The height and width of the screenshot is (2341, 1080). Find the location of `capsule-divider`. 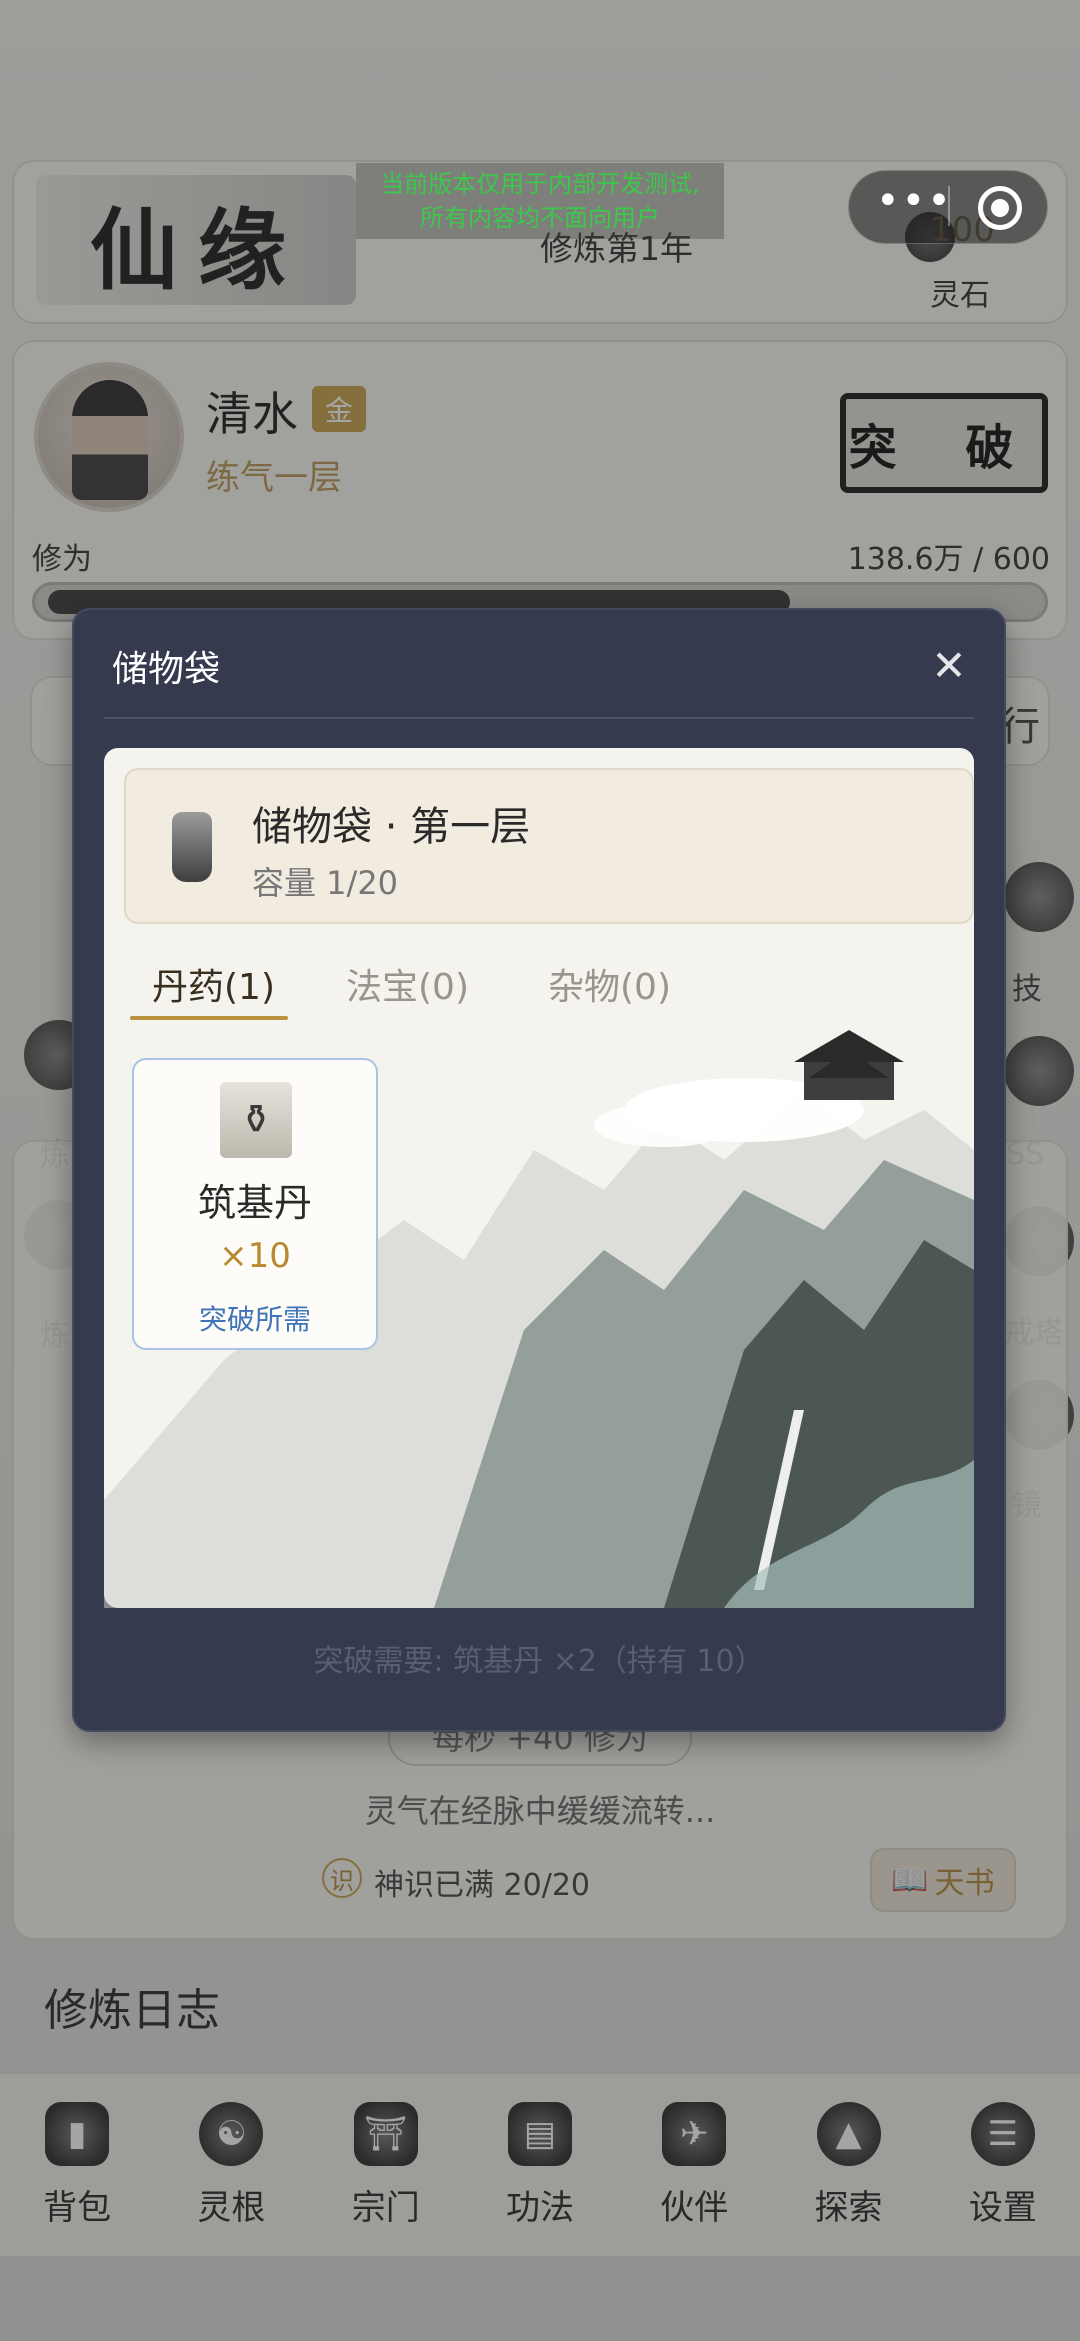

capsule-divider is located at coordinates (949, 206).